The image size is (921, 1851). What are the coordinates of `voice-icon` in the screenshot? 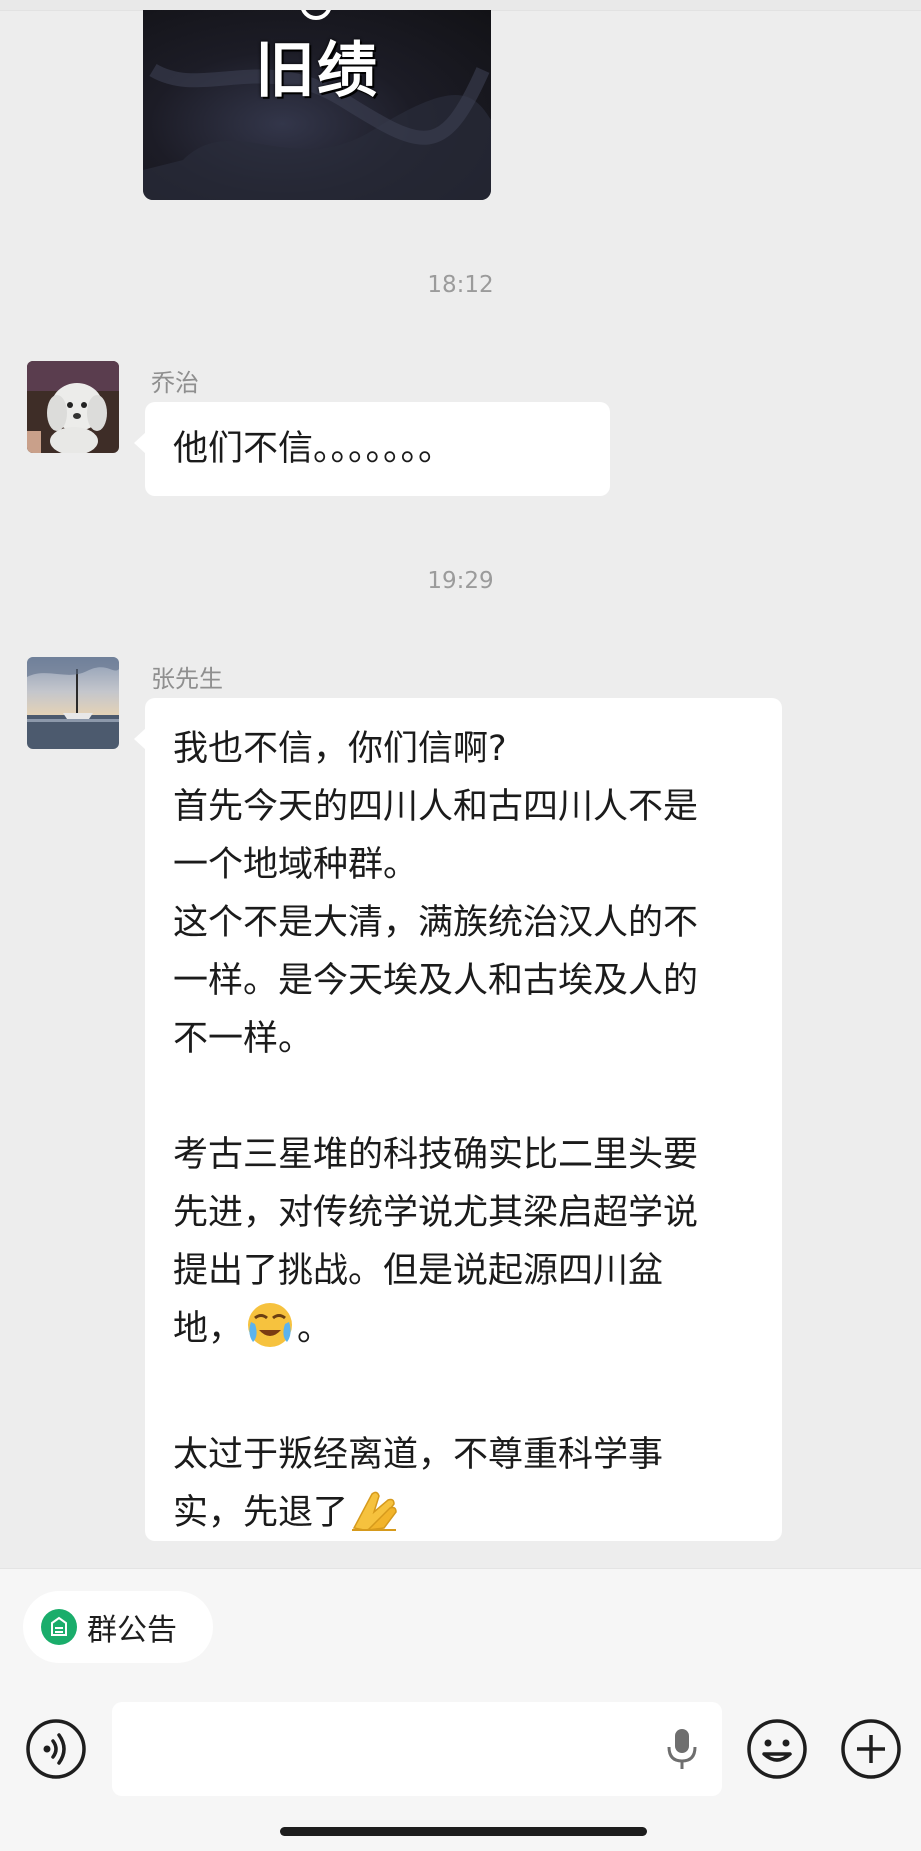 It's located at (56, 1749).